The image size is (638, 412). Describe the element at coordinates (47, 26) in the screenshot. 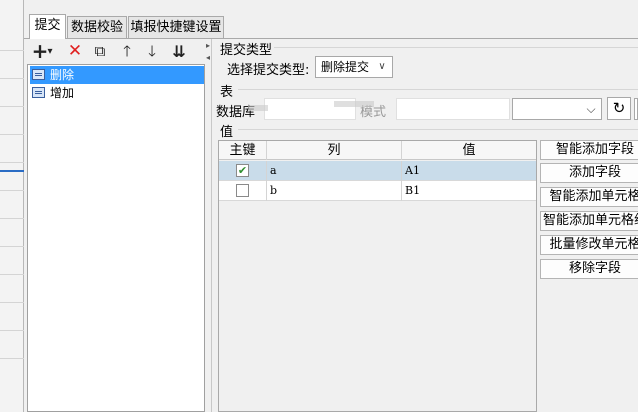

I see `tab-submit: 提交` at that location.